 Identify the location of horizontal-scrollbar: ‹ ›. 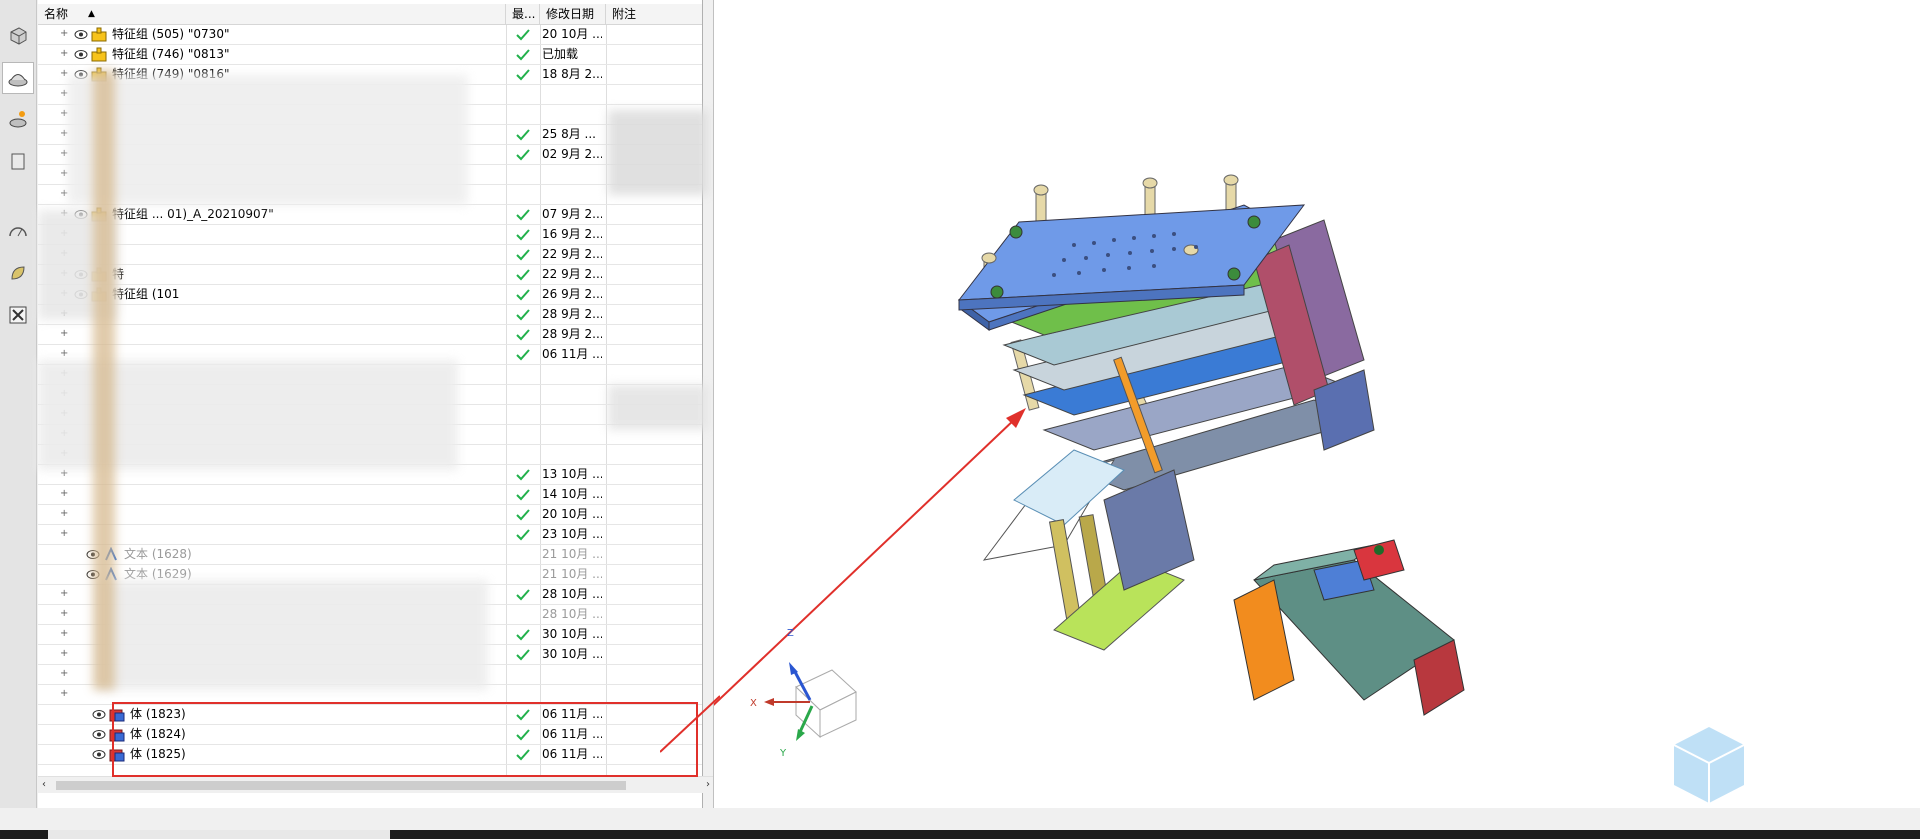
(380, 784).